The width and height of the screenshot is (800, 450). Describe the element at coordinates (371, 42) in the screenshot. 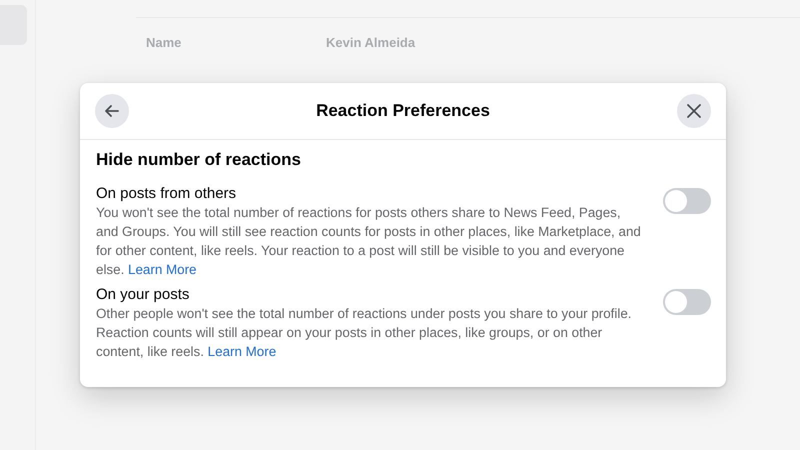

I see `field-value: Kevin Almeida` at that location.